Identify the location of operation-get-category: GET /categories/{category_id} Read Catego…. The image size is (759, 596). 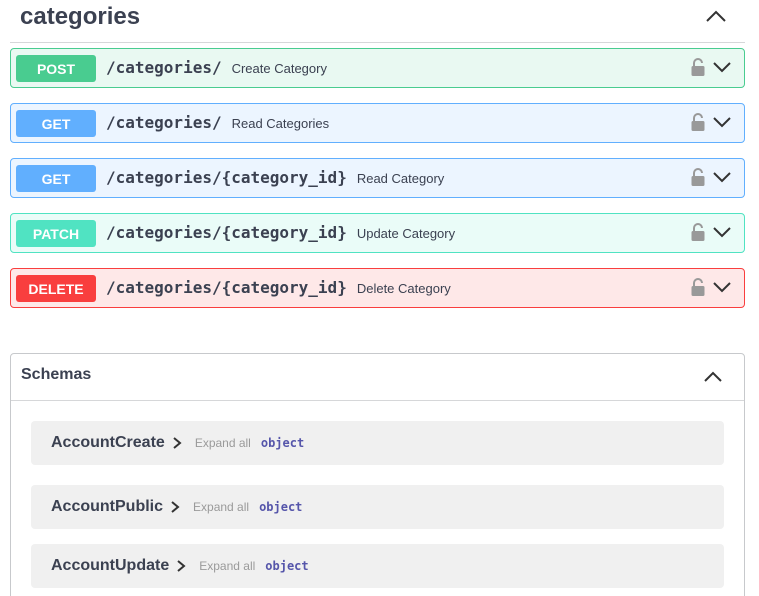
(377, 178).